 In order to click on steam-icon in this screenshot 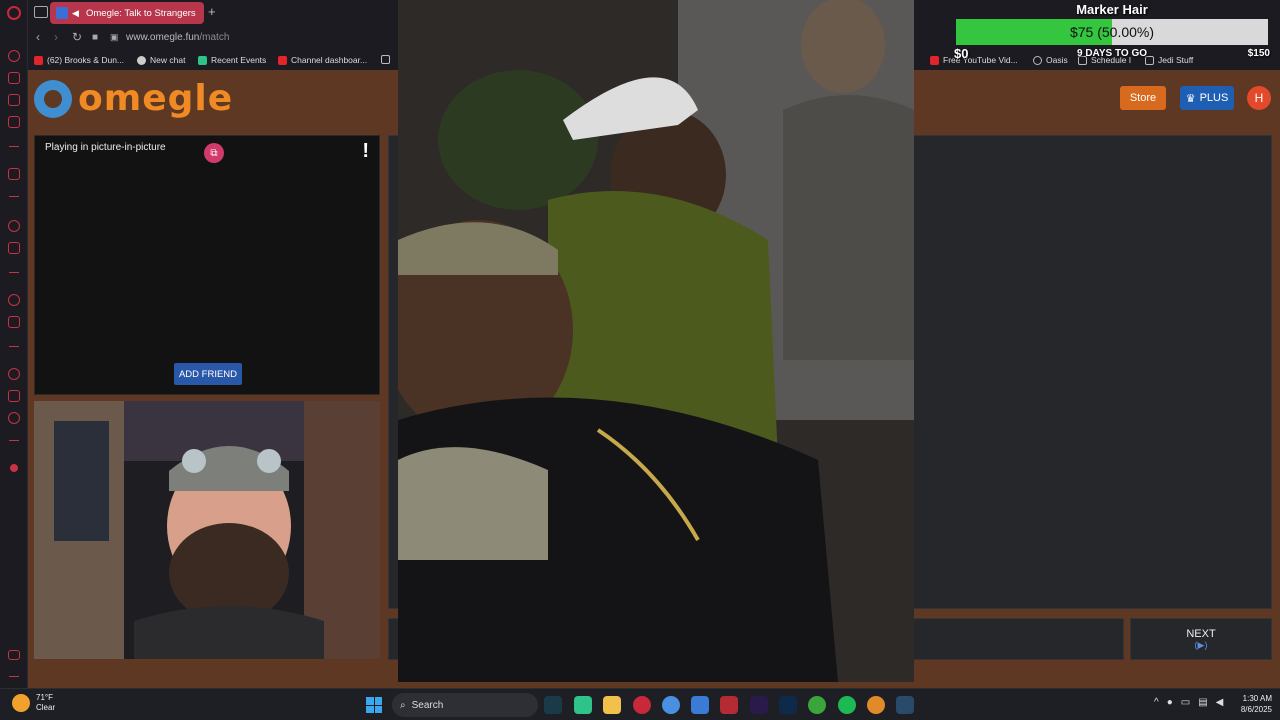, I will do `click(905, 705)`.